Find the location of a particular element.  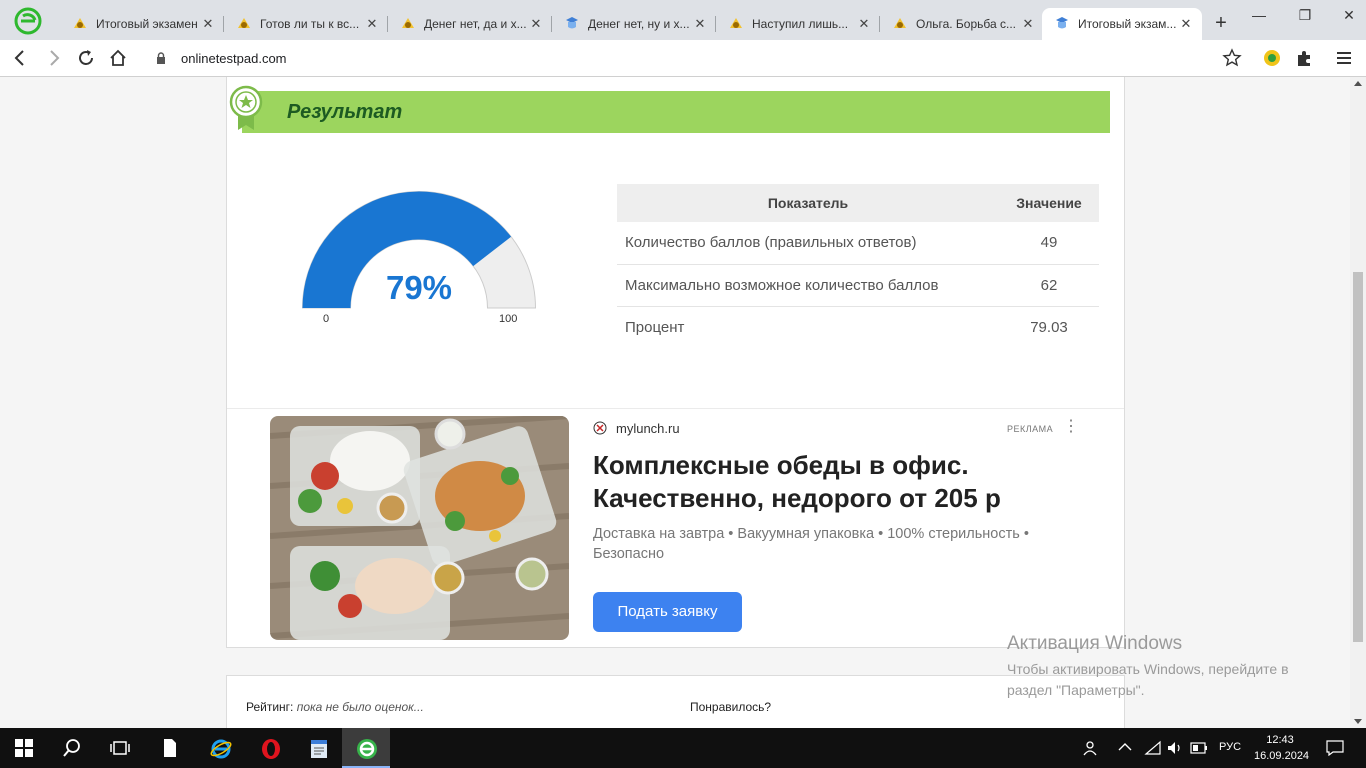

address-bar: onlinetestpad.com is located at coordinates (699, 58).